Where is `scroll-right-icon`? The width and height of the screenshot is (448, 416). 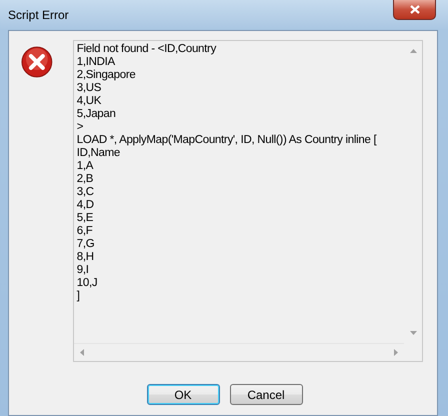
scroll-right-icon is located at coordinates (396, 352).